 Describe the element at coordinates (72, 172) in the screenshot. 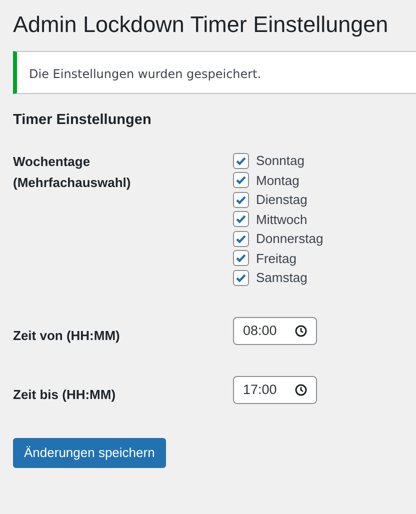

I see `field-label: Wochentage (Mehrfachauswahl)` at that location.